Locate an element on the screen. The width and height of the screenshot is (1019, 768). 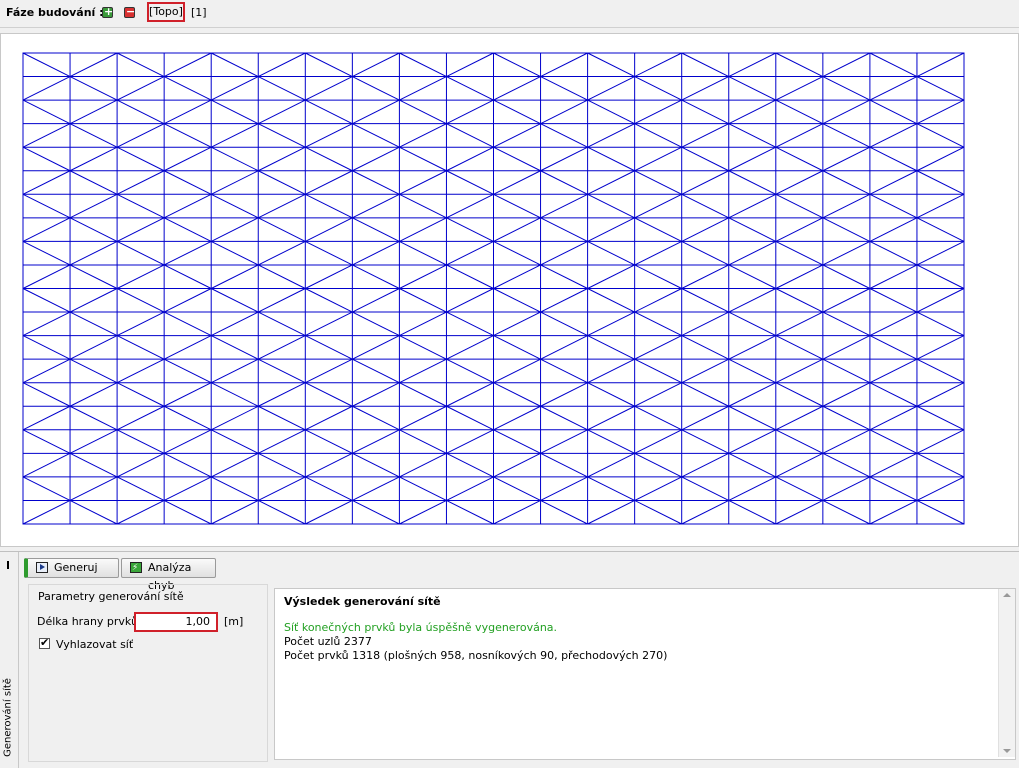
generate-button: Generuj is located at coordinates (71, 568).